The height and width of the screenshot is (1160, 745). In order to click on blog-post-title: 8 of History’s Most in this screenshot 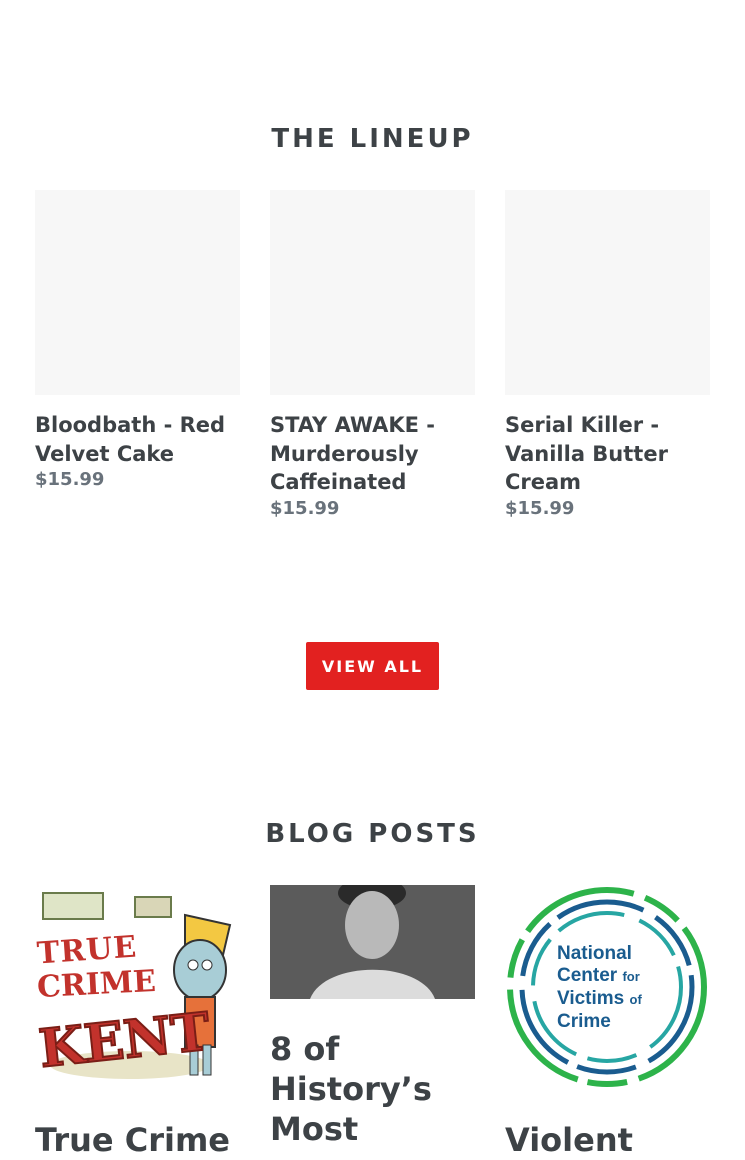, I will do `click(372, 1089)`.